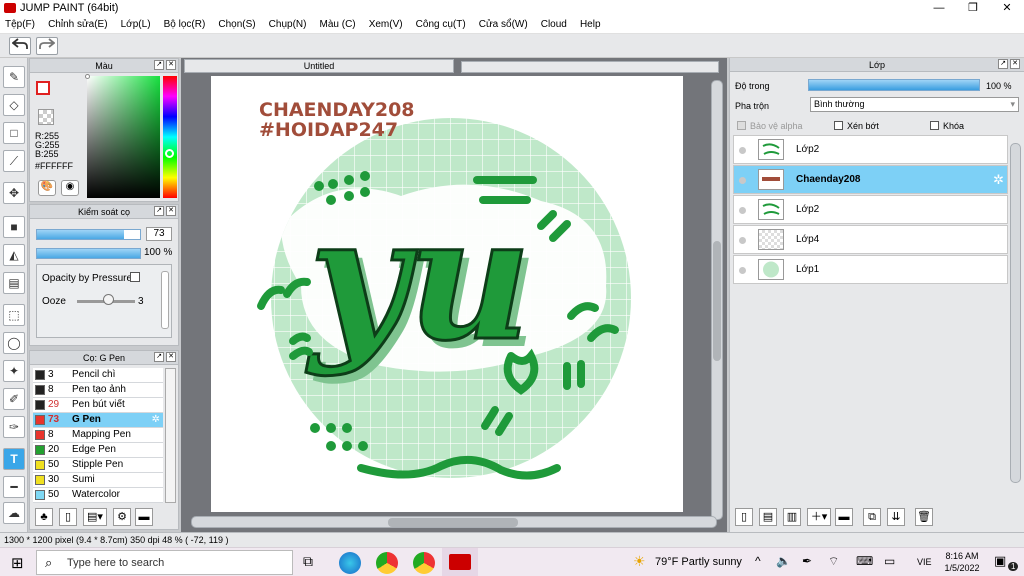  I want to click on menu-capture: Chụp(N), so click(288, 25).